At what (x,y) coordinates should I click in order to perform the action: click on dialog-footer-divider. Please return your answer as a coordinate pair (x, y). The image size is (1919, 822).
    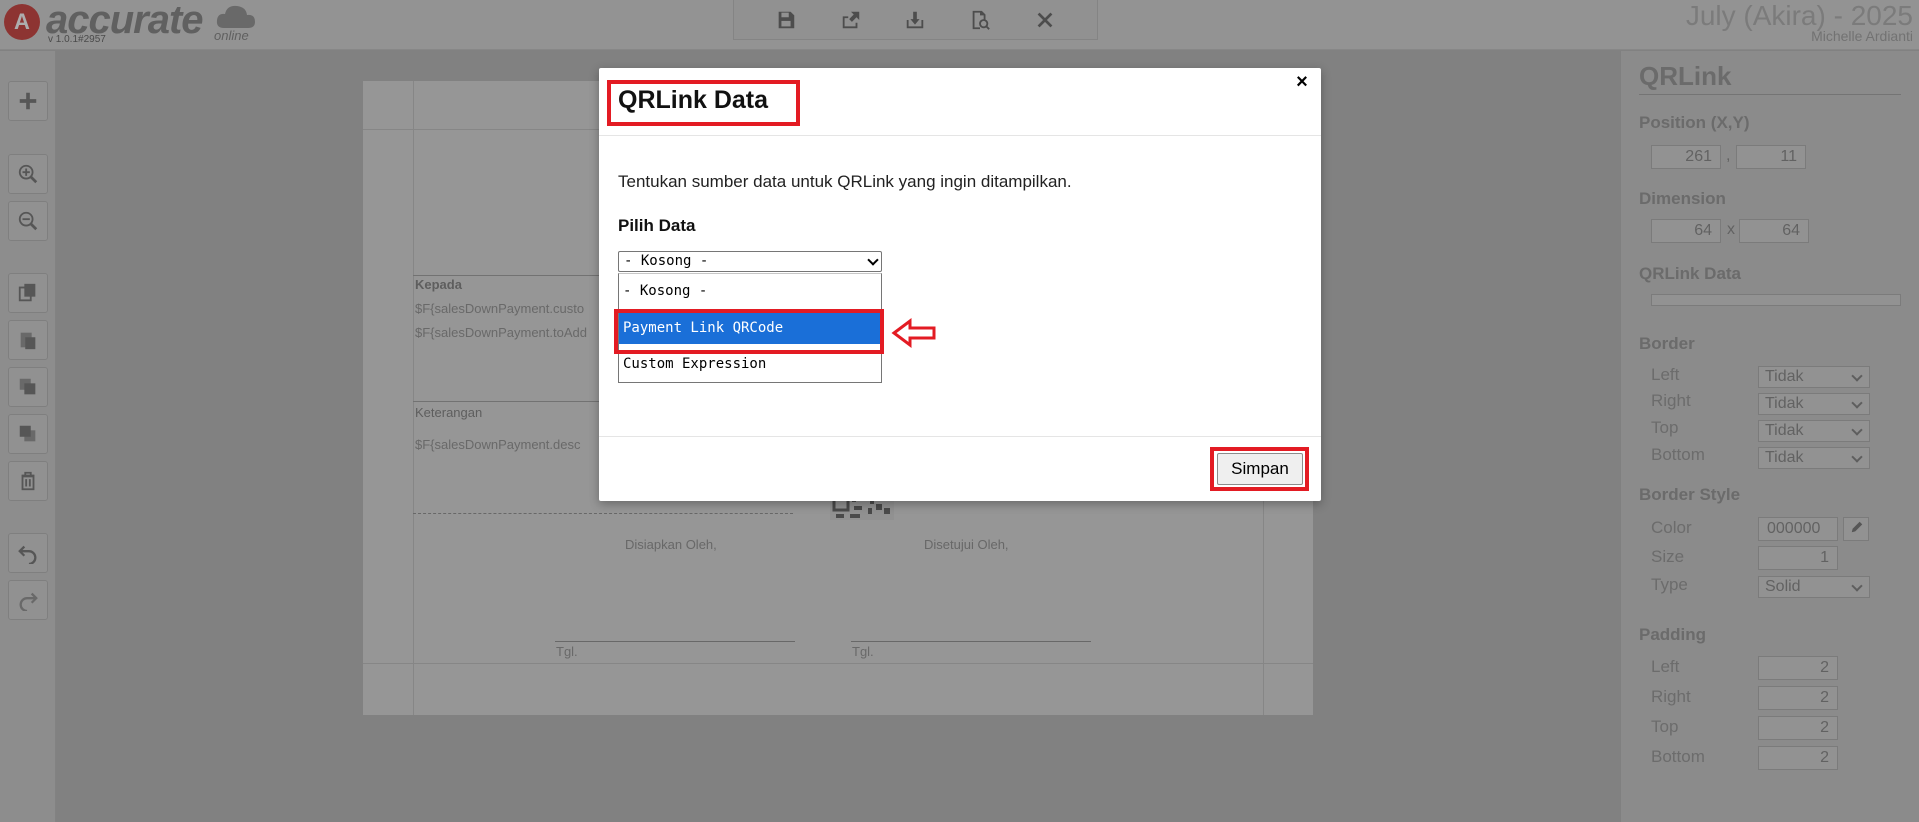
    Looking at the image, I should click on (960, 436).